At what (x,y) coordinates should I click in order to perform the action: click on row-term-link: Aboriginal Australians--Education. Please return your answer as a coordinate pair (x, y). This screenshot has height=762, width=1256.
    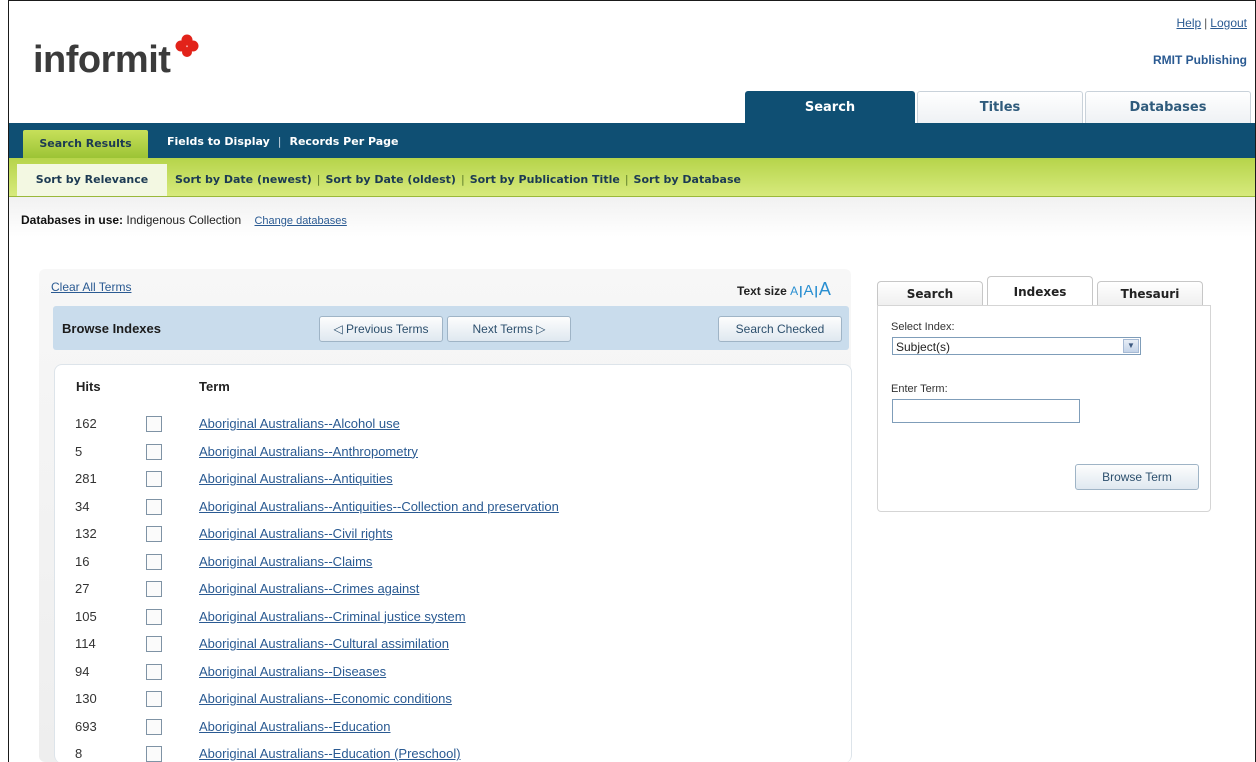
    Looking at the image, I should click on (295, 726).